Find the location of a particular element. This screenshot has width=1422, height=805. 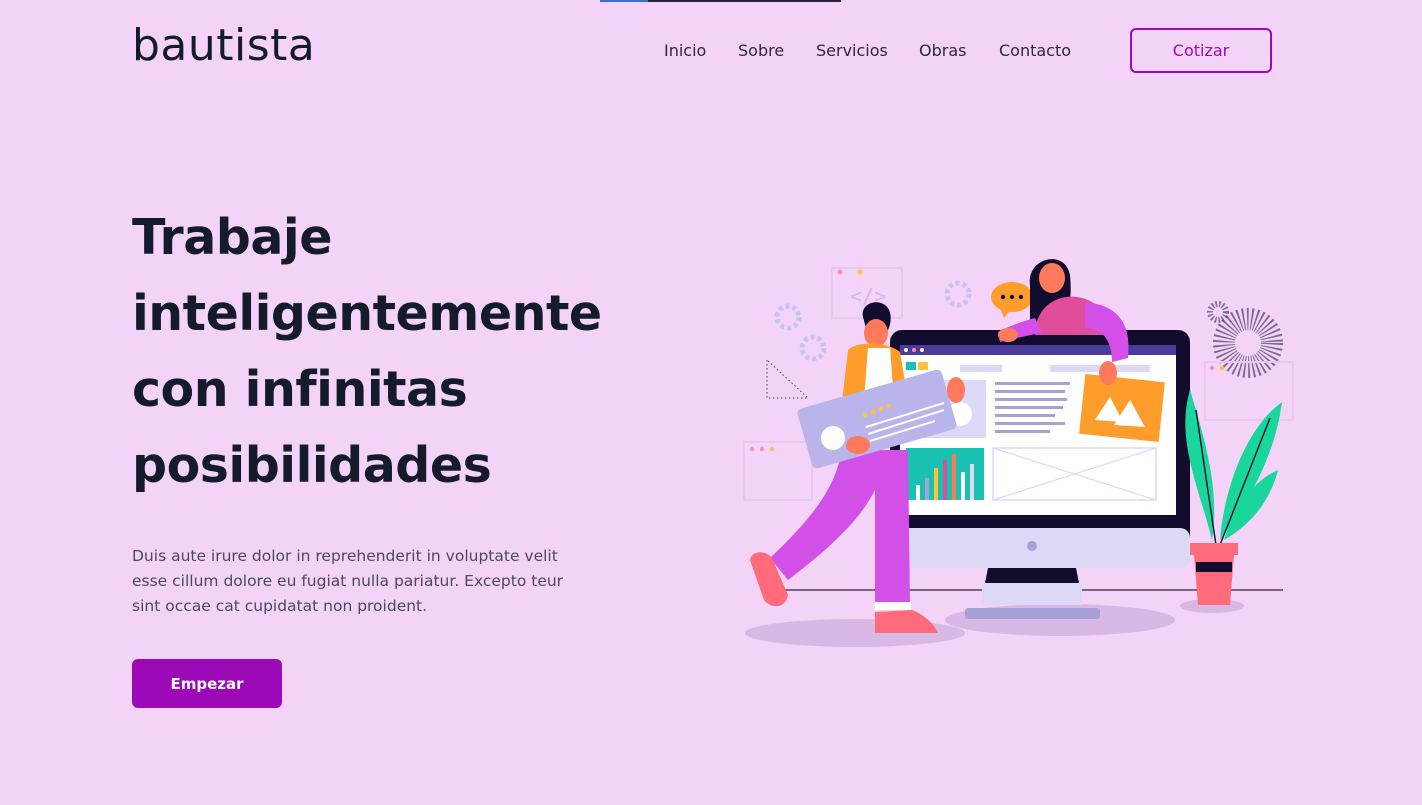

monitor-foot-shape is located at coordinates (1032, 613).